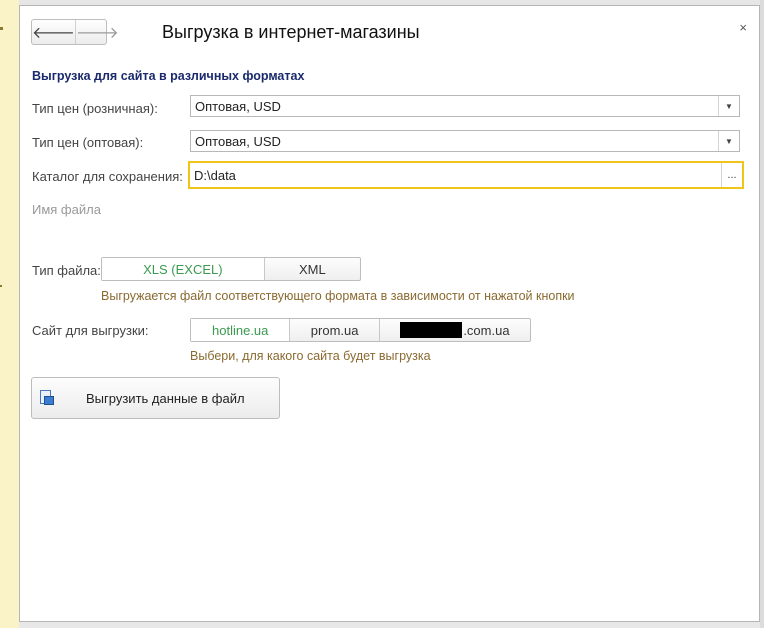 The width and height of the screenshot is (764, 628). I want to click on site-switch: hotline.ua prom.ua .com.ua, so click(360, 330).